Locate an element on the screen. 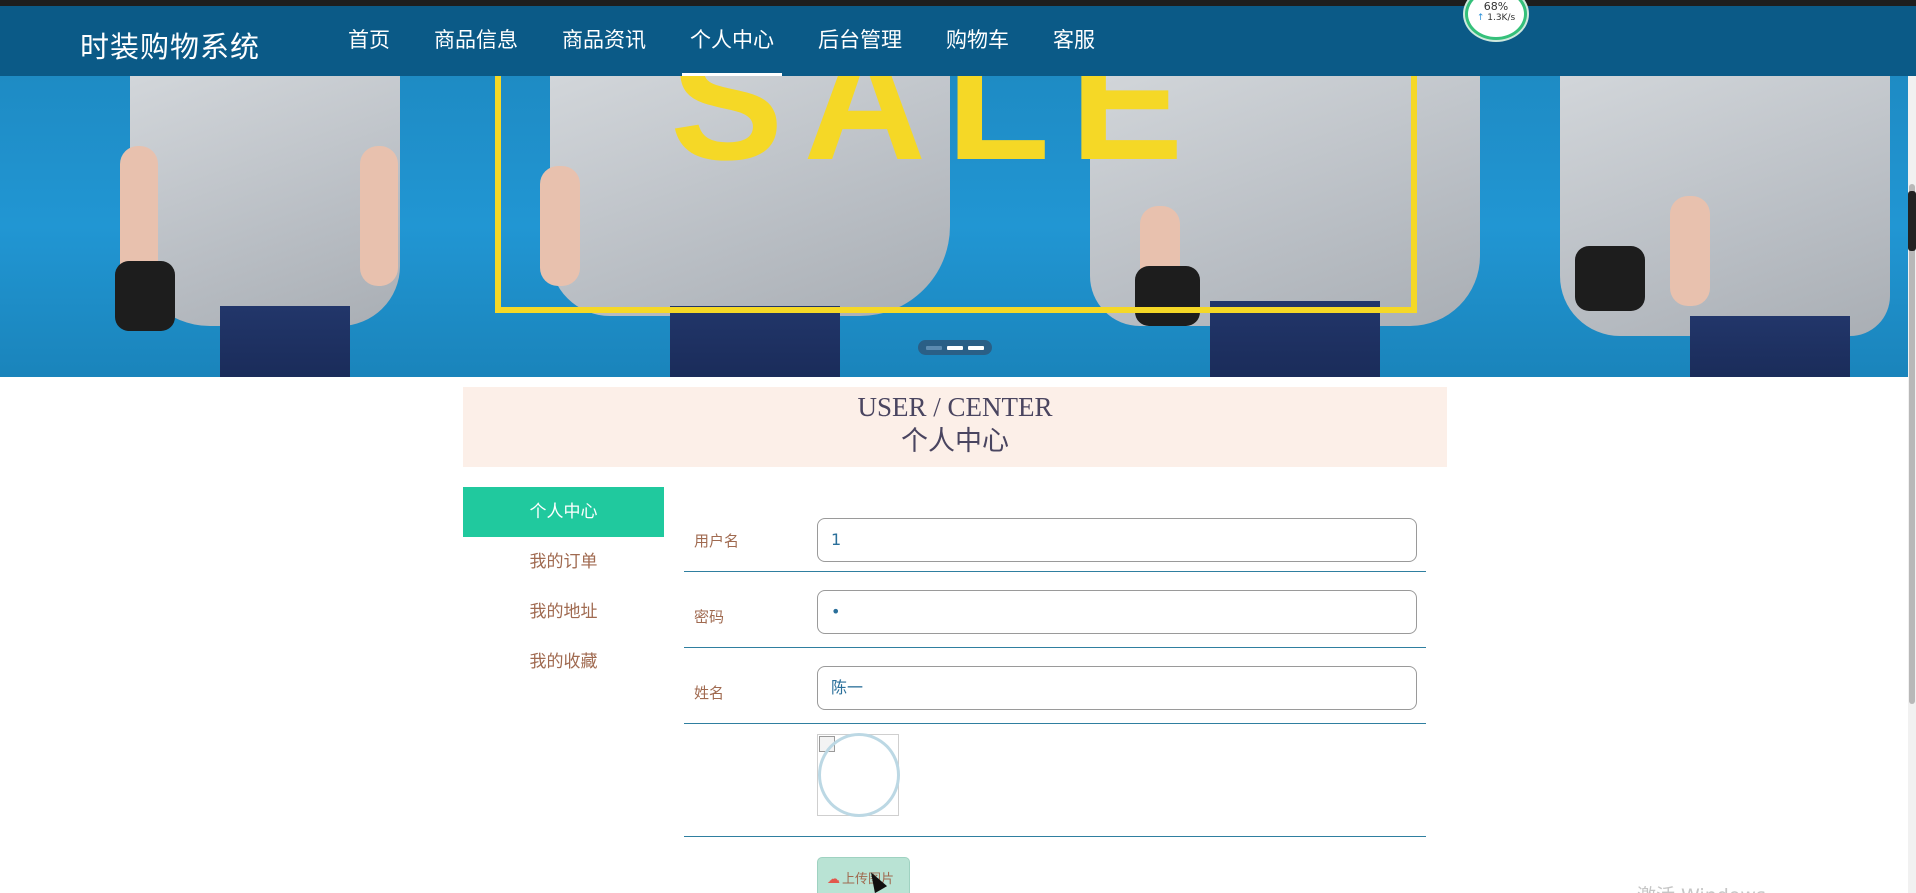  username-label: 用户名 is located at coordinates (717, 541).